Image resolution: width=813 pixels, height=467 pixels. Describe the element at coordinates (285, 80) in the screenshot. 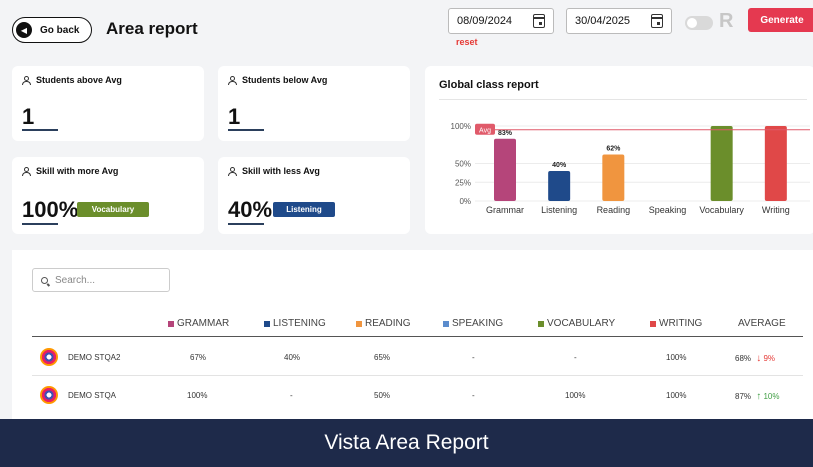

I see `stat-label: Students below Avg` at that location.